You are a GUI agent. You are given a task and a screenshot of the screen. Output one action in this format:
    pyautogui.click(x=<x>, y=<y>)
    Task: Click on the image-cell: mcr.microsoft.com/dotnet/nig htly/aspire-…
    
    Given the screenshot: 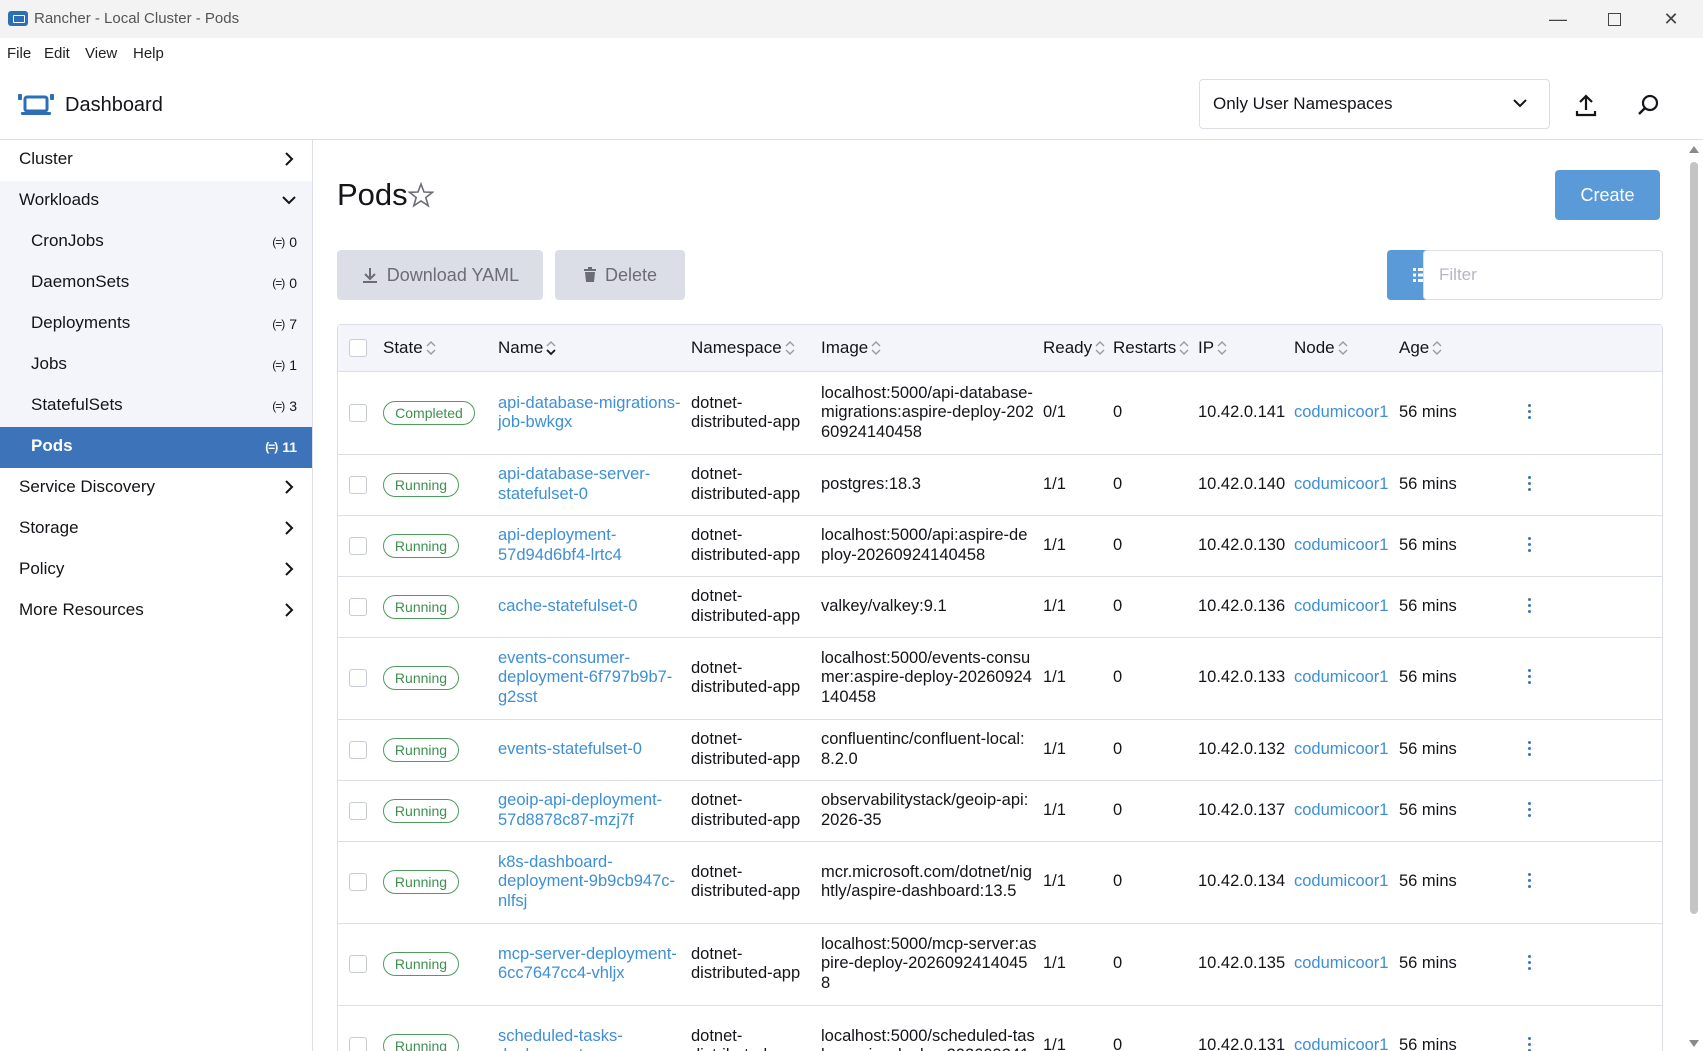 What is the action you would take?
    pyautogui.click(x=926, y=881)
    